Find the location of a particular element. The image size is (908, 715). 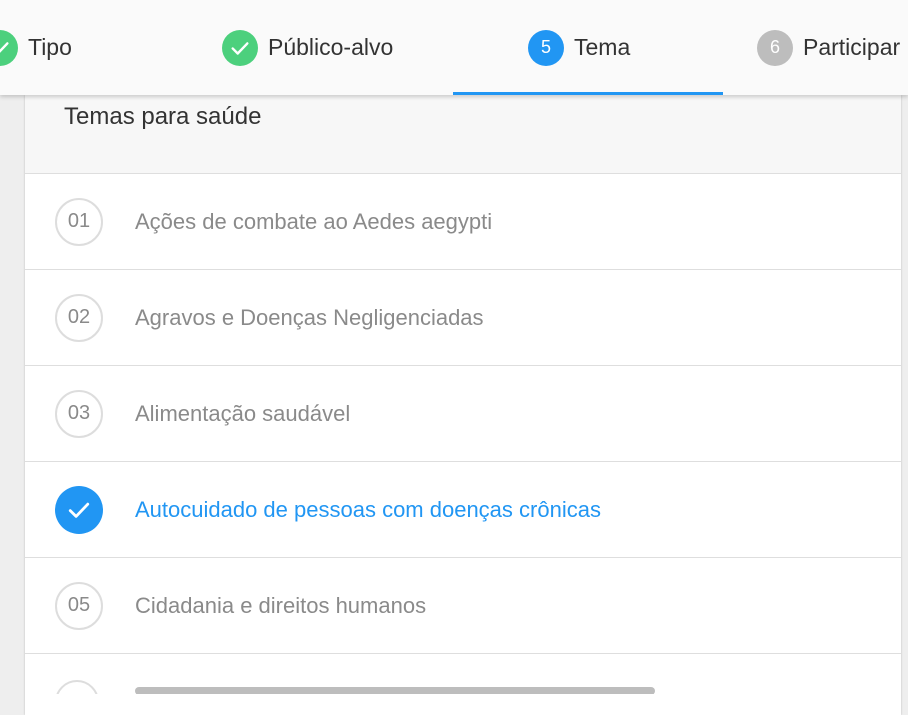

topic-item: 02 Agravos e Doenças Negligenciadas is located at coordinates (463, 318).